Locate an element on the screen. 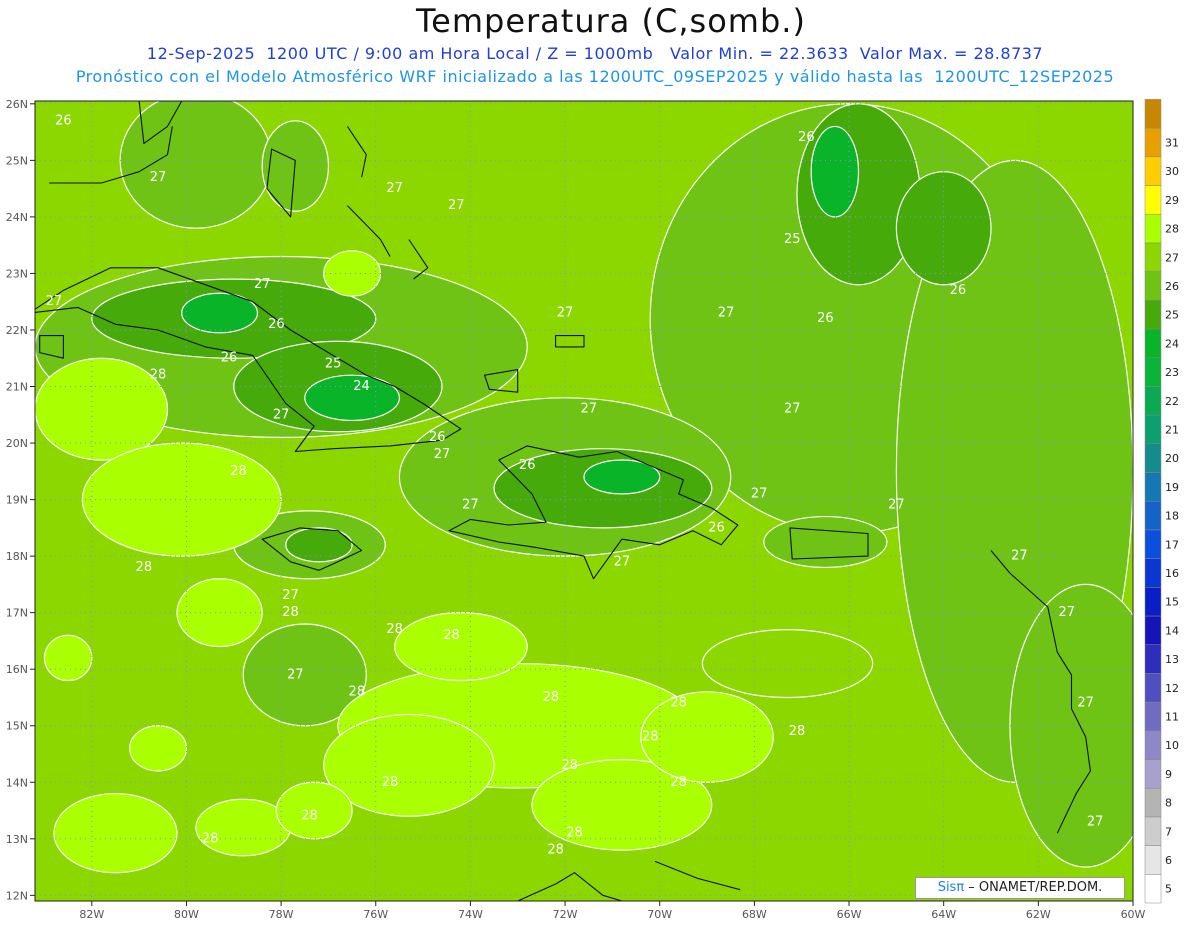 This screenshot has height=927, width=1200. colorbar-label: 27 is located at coordinates (1172, 257).